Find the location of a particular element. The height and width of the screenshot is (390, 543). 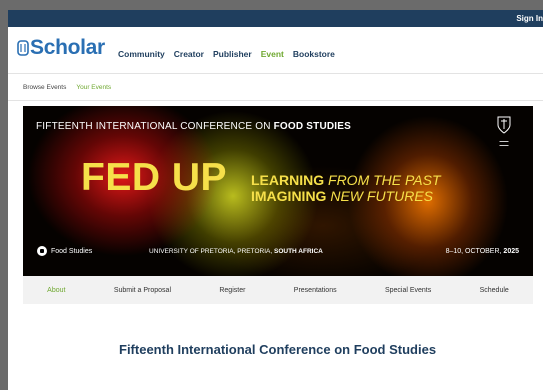

your-events-link: Your Events is located at coordinates (93, 87).